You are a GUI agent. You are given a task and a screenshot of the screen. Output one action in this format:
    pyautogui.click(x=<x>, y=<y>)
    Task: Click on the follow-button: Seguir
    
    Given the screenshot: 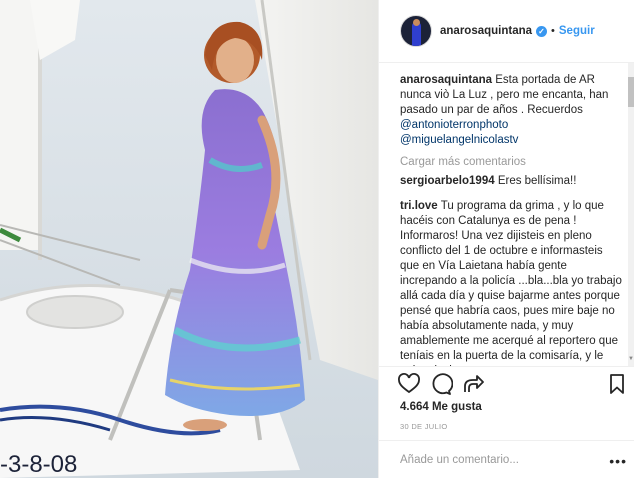 What is the action you would take?
    pyautogui.click(x=577, y=31)
    